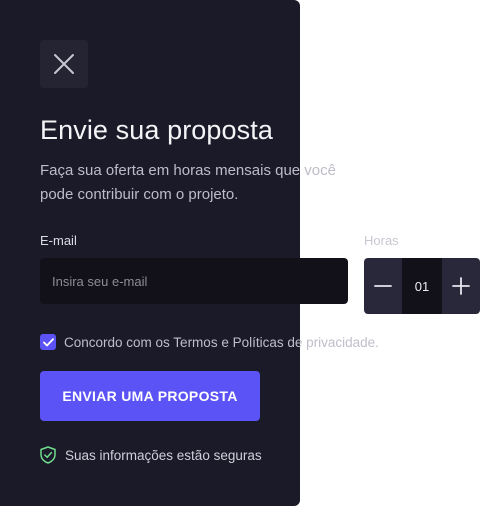 The image size is (480, 506). I want to click on submit-proposal-button: ENVIAR UMA PROPOSTA, so click(150, 396).